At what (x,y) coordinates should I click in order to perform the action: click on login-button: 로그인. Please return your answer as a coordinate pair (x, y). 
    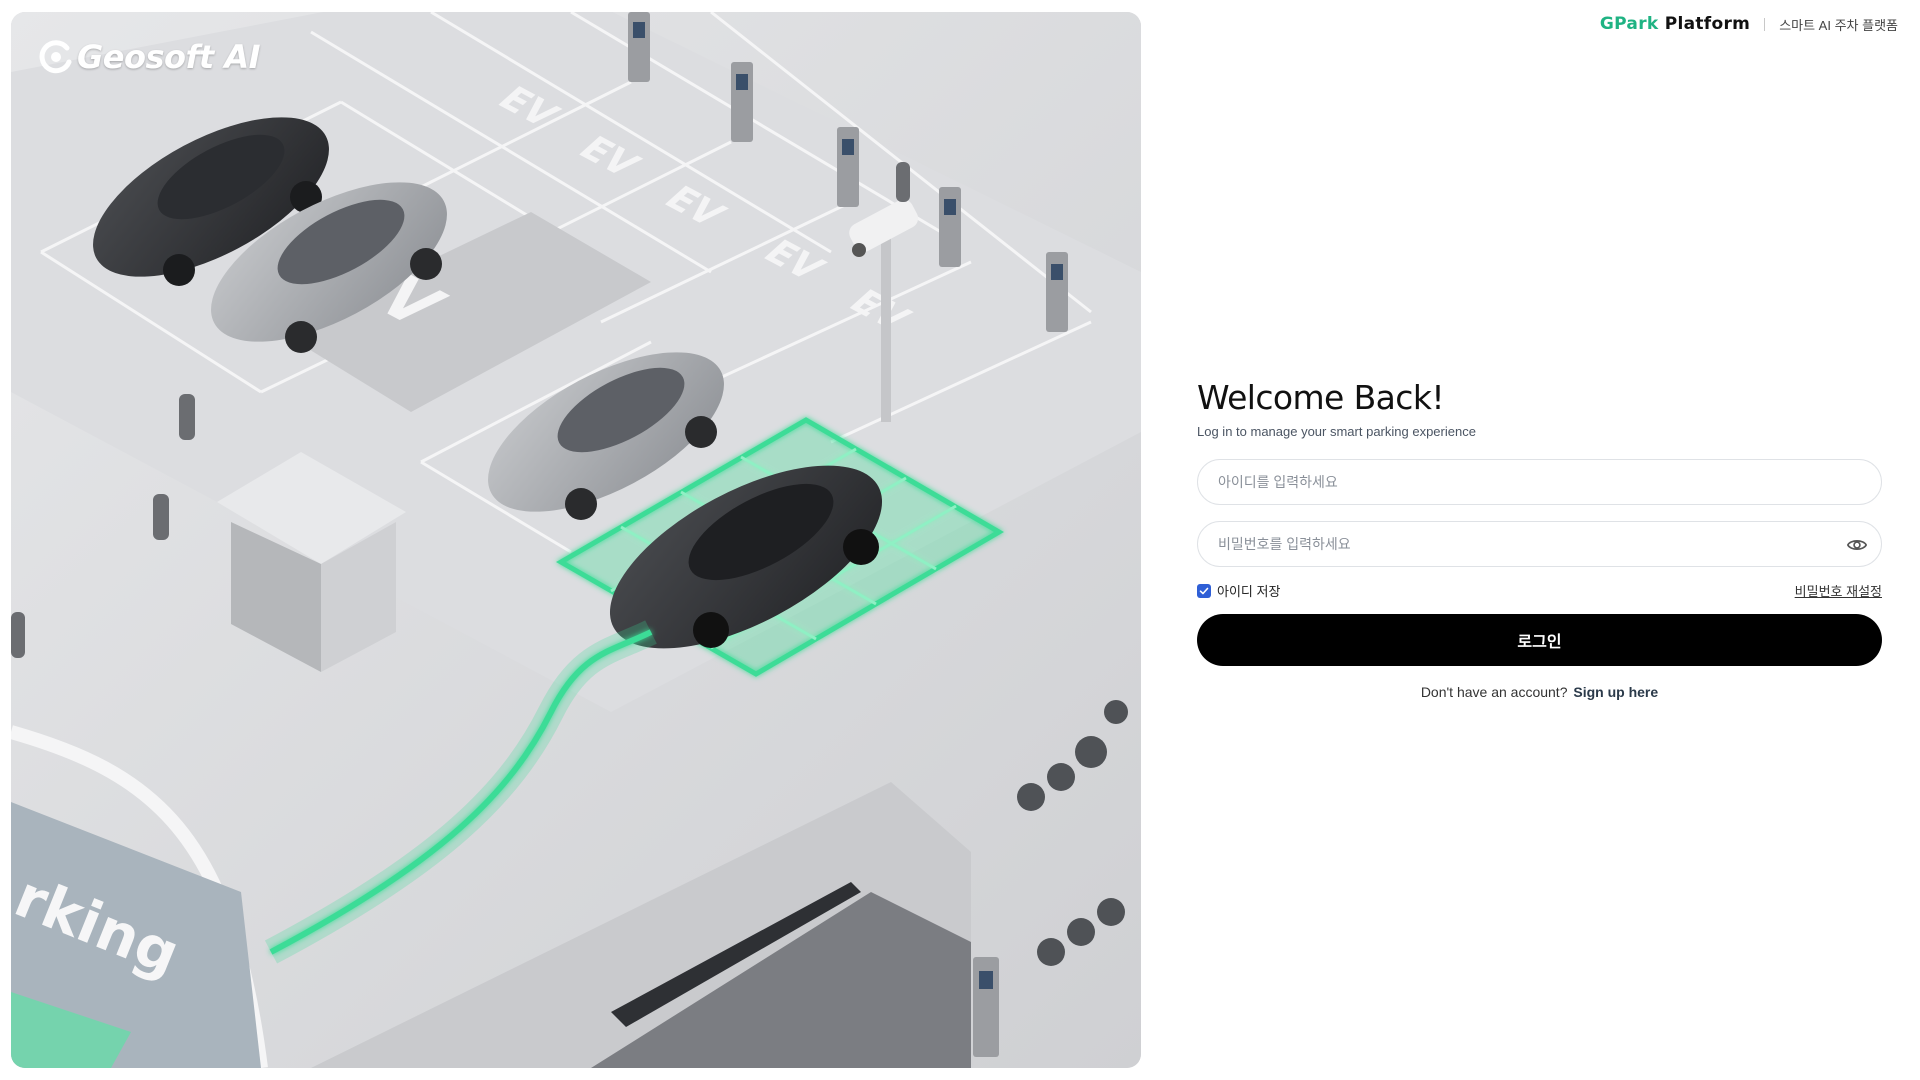
    Looking at the image, I should click on (1539, 640).